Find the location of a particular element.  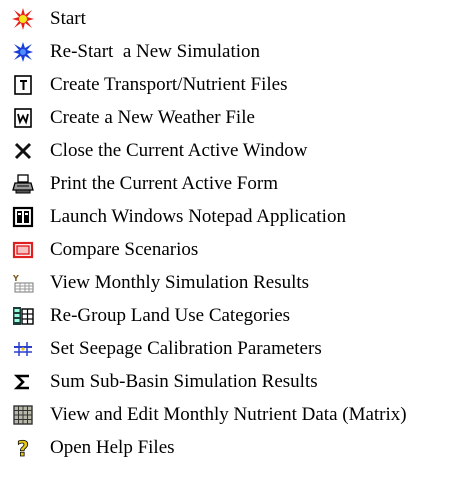

menu-item-regroup-land-use: Re-Group Land Use Categories is located at coordinates (234, 315).